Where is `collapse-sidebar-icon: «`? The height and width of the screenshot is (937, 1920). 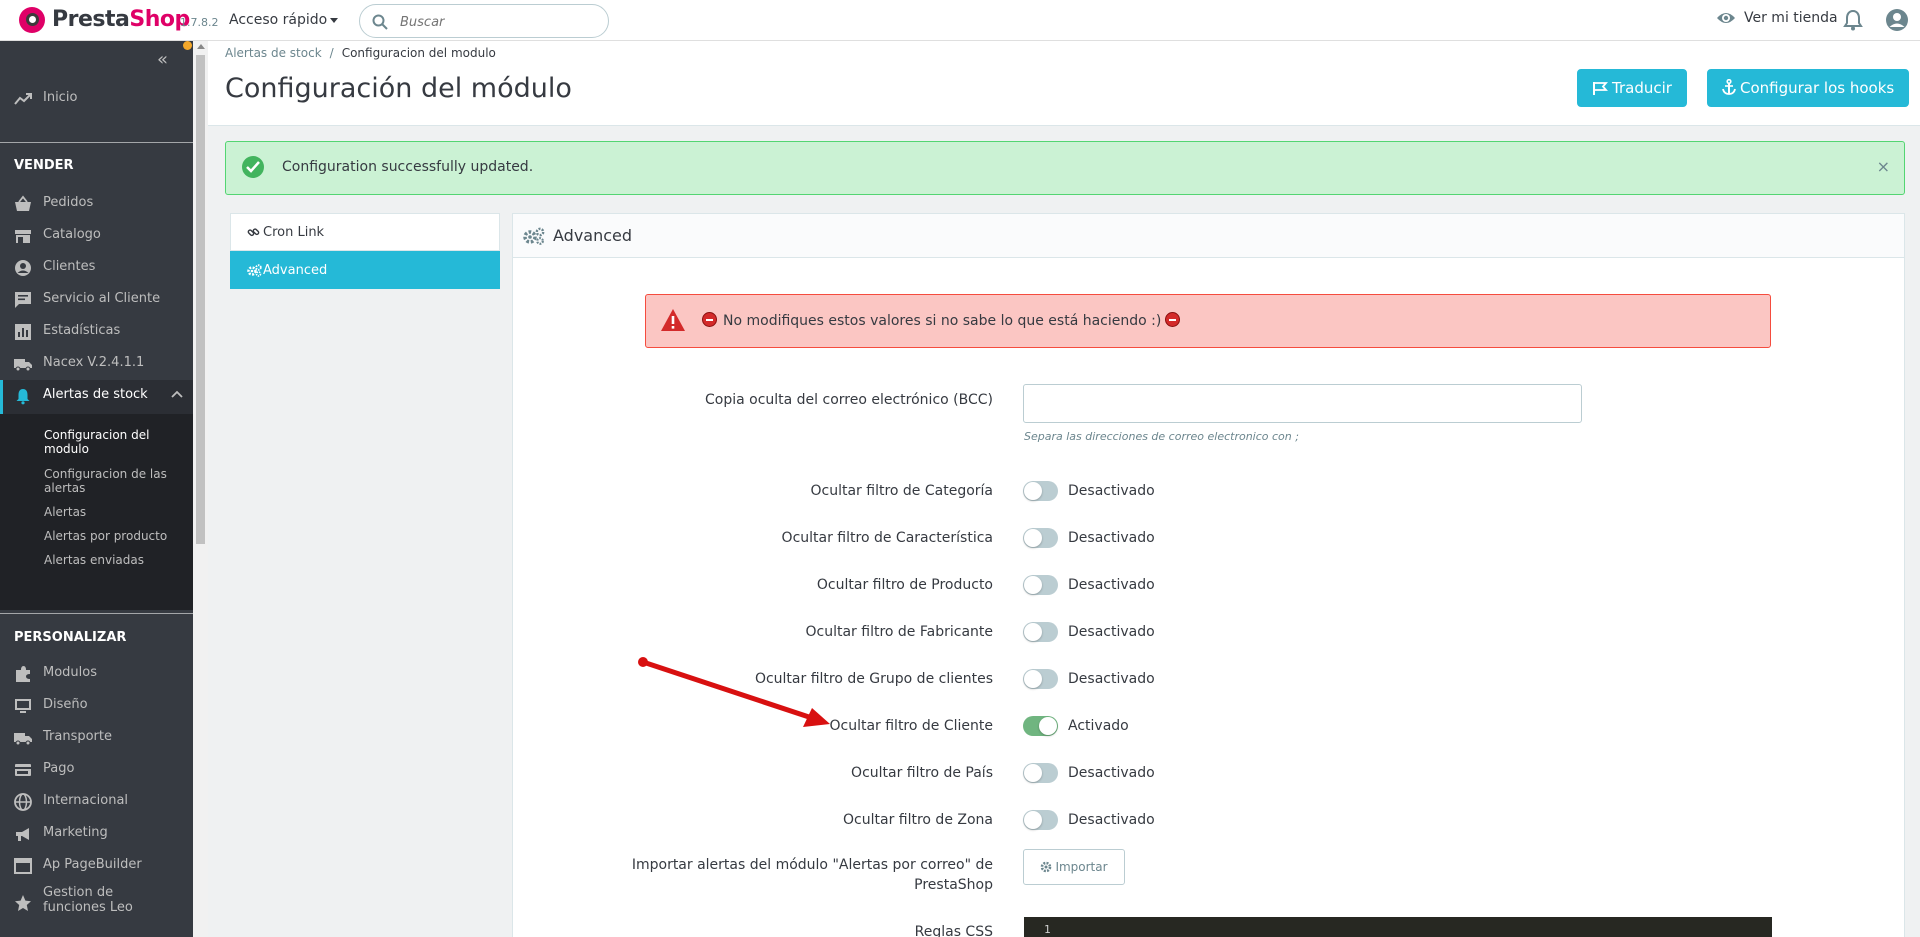
collapse-sidebar-icon: « is located at coordinates (162, 59).